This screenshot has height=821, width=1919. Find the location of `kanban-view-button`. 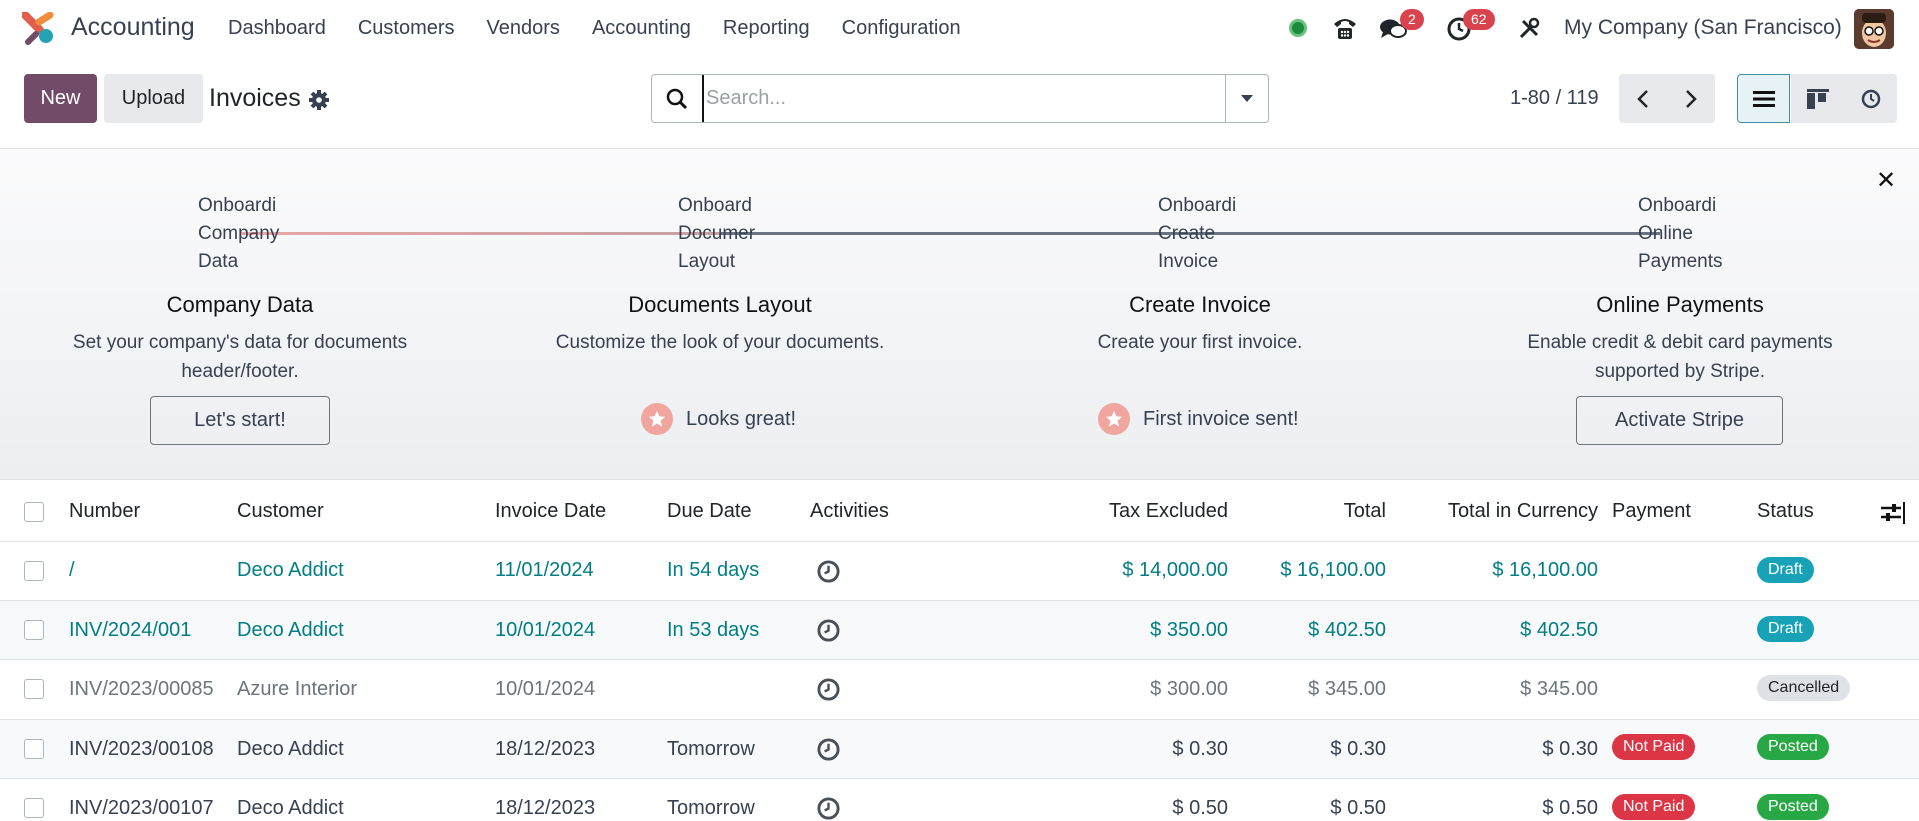

kanban-view-button is located at coordinates (1817, 98).